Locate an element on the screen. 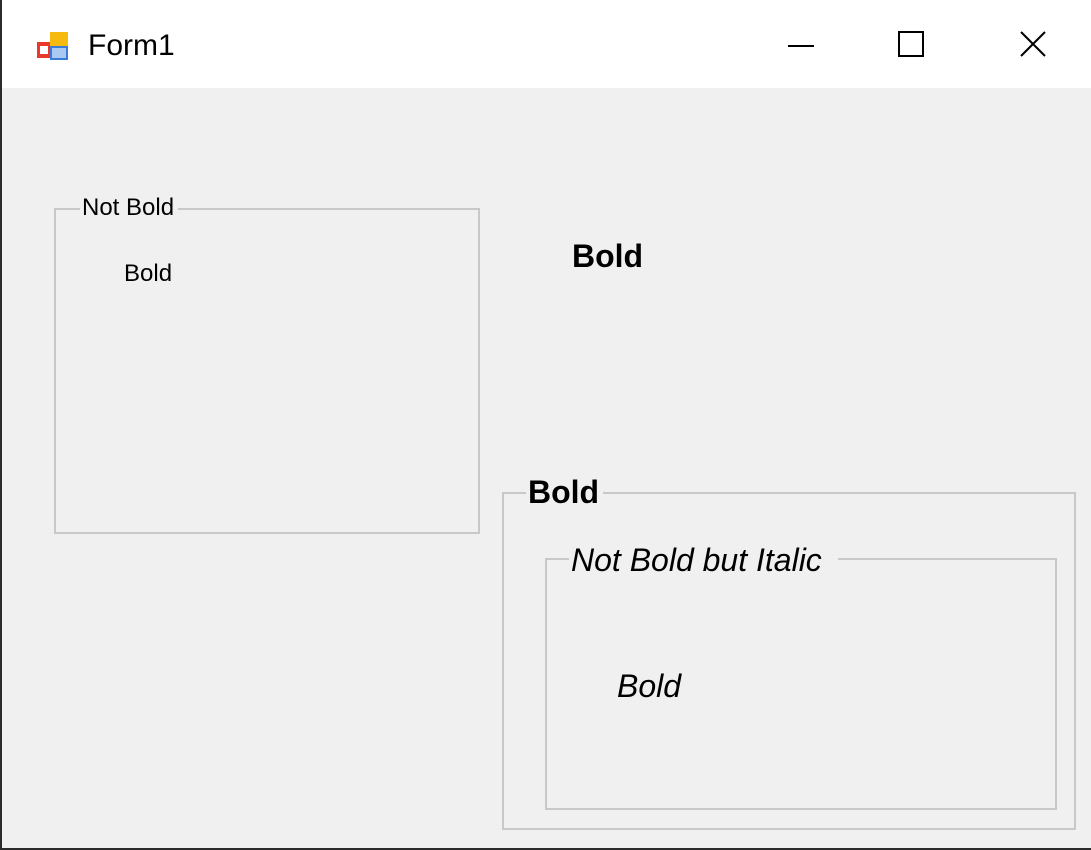  minimize-icon is located at coordinates (801, 46).